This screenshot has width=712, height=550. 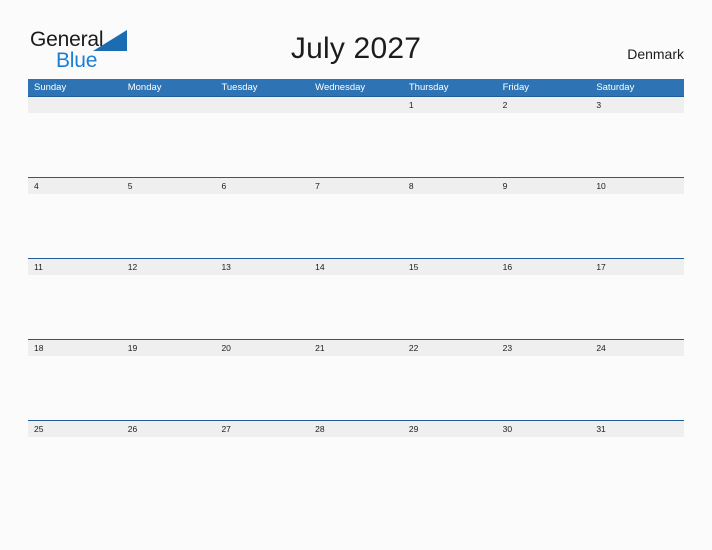 What do you see at coordinates (262, 429) in the screenshot?
I see `date-cell: 27` at bounding box center [262, 429].